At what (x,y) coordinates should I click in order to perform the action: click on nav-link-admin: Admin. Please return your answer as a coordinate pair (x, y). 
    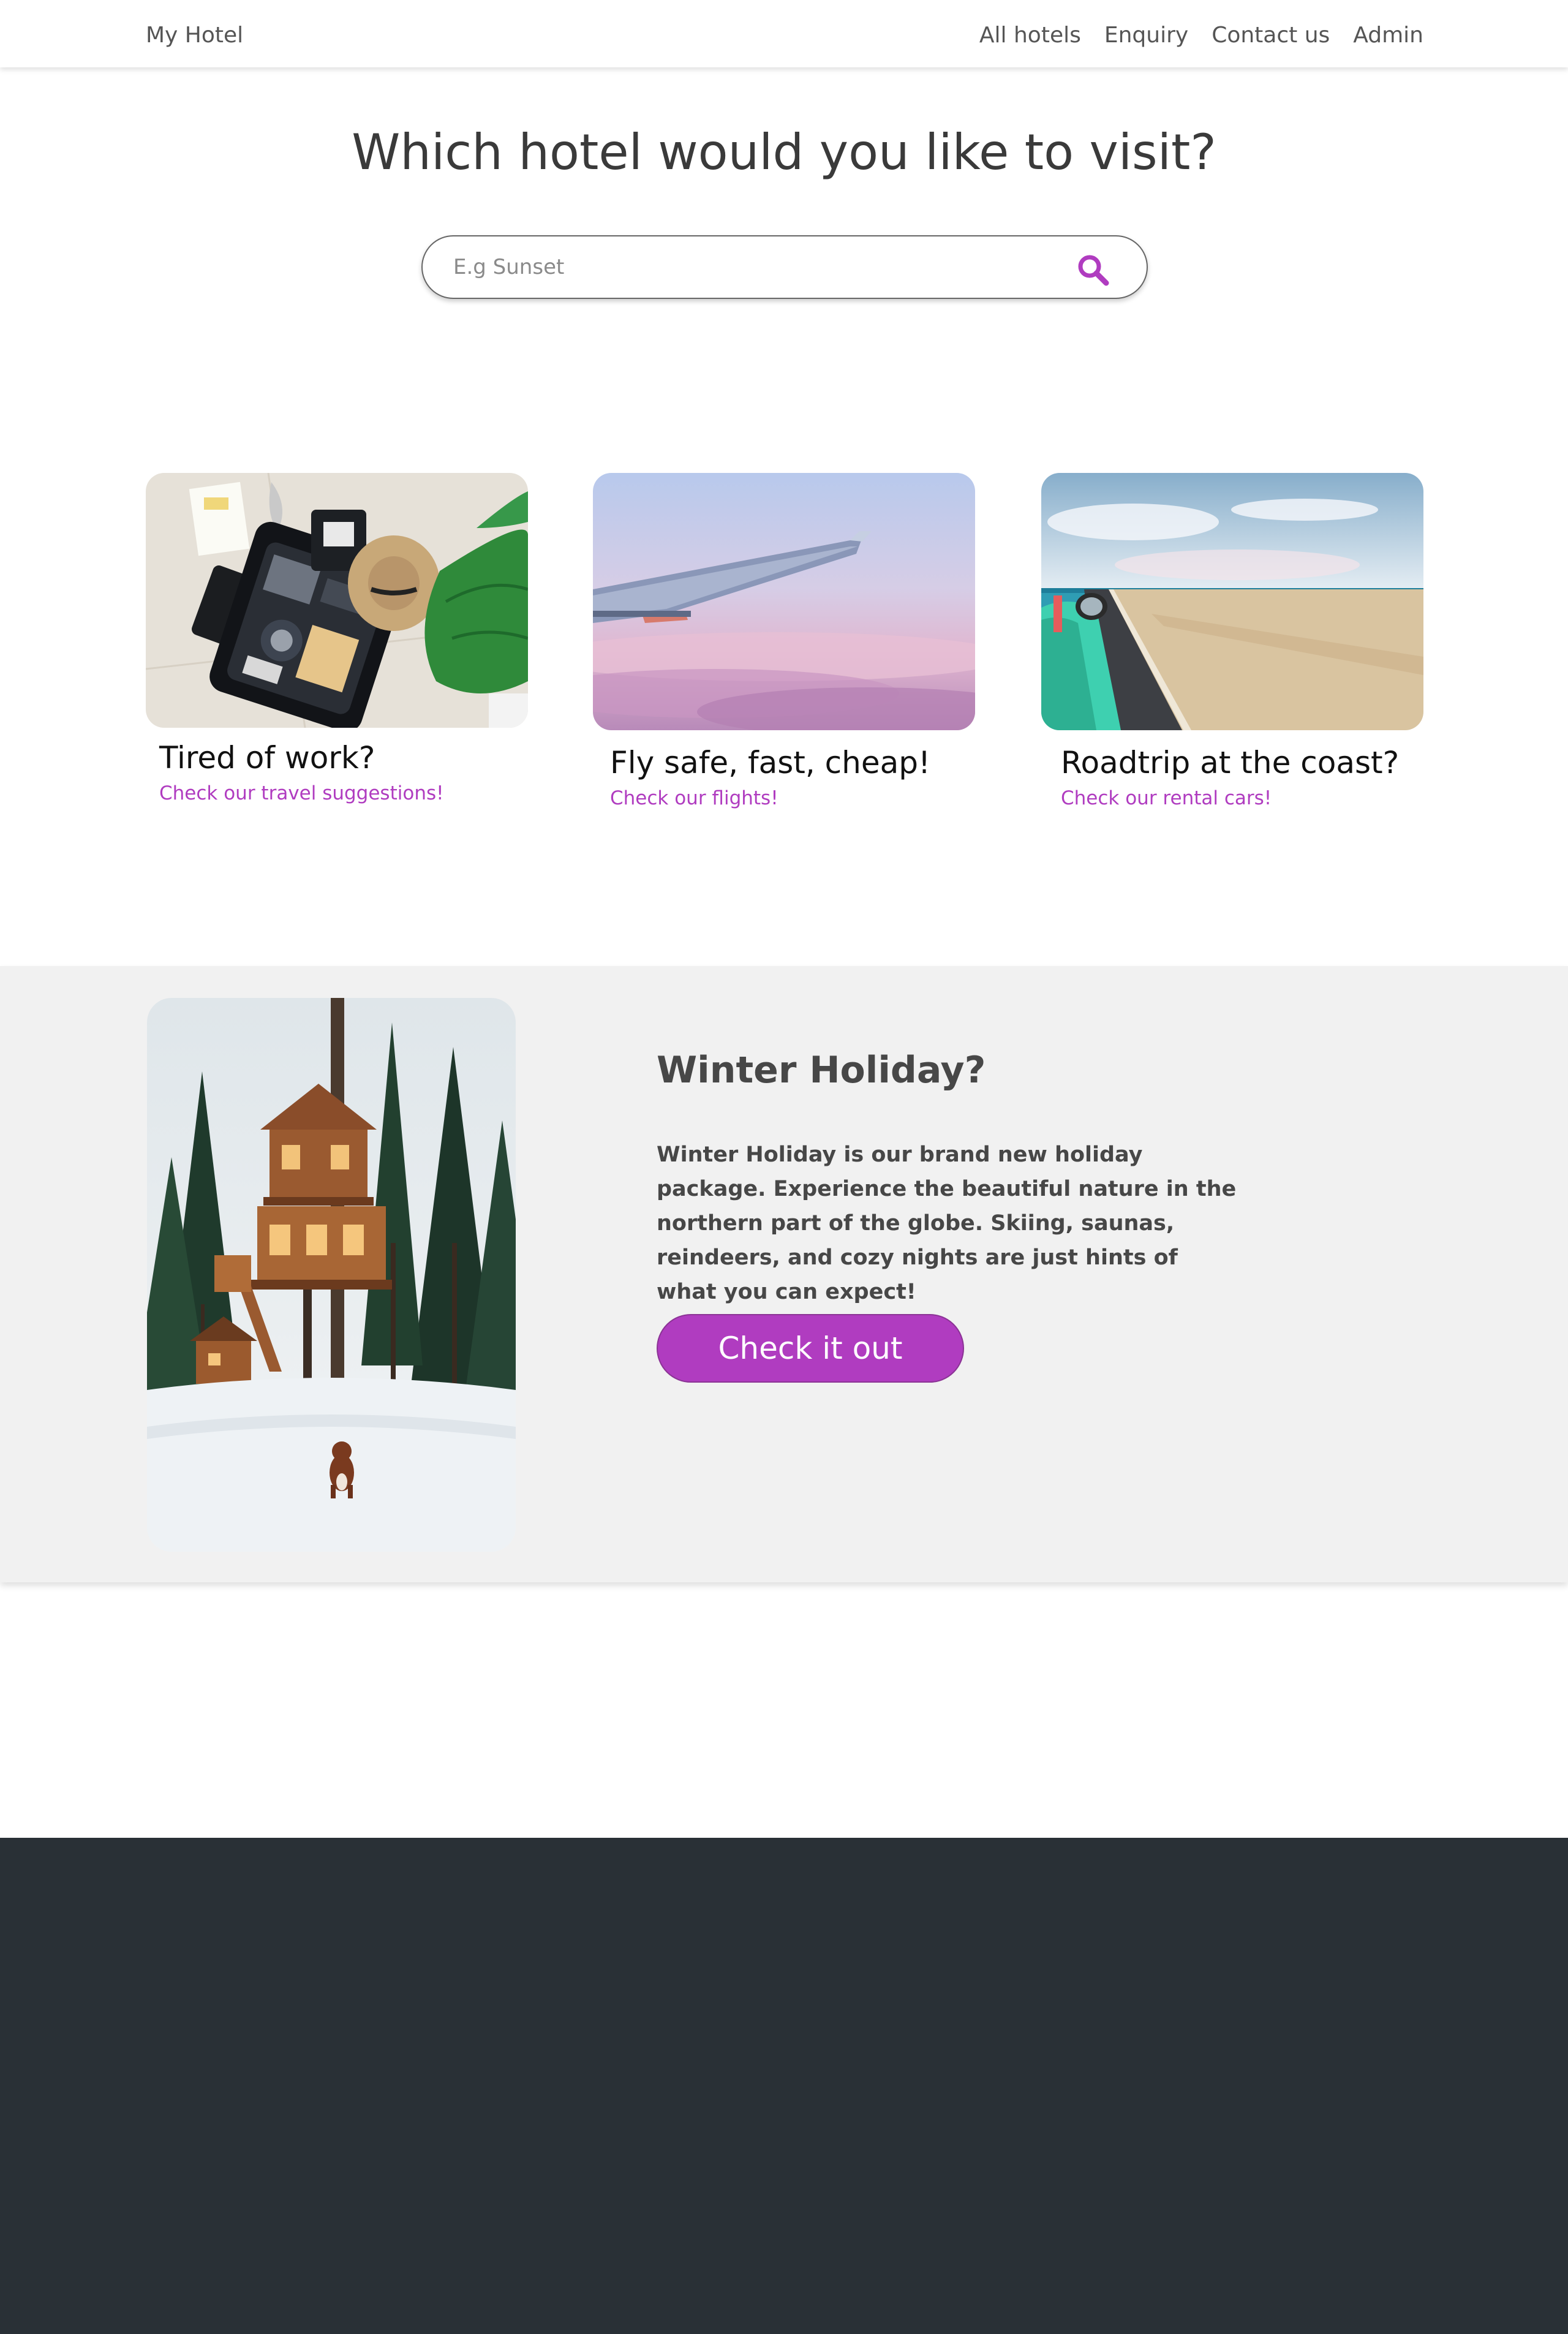
    Looking at the image, I should click on (1388, 36).